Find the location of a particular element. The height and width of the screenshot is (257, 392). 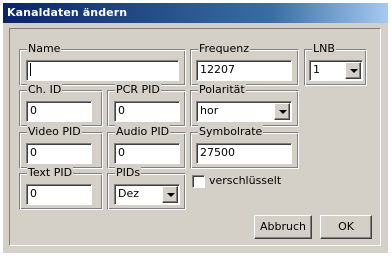

pcr-pid-label: PCR PID is located at coordinates (138, 90).